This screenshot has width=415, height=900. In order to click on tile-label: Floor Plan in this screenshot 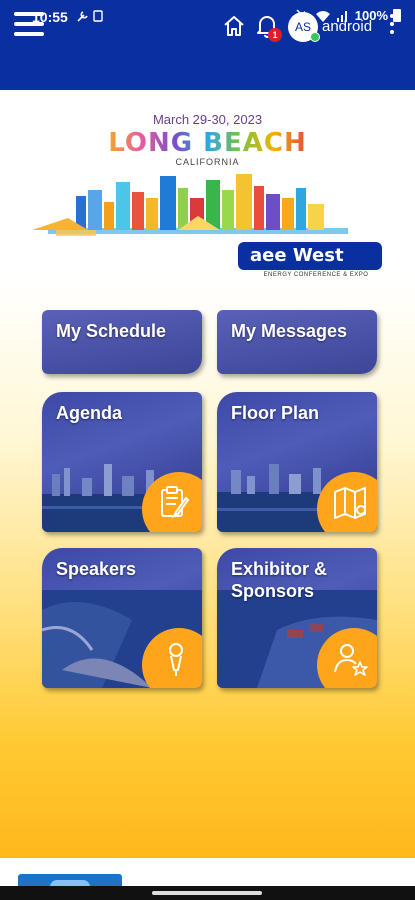, I will do `click(275, 413)`.